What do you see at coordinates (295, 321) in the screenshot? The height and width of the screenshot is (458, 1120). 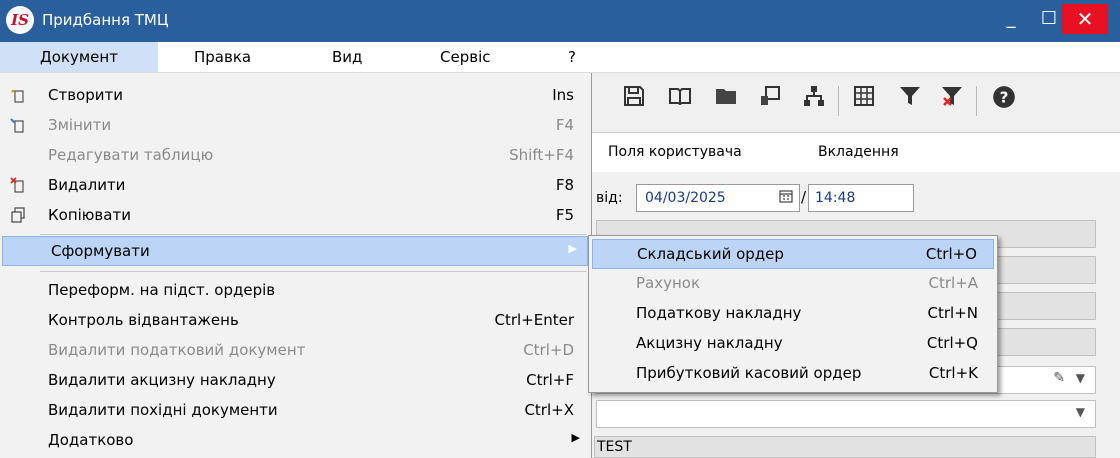 I see `menu-item-shipment-control: Контроль відвантажень Ctrl+Enter` at bounding box center [295, 321].